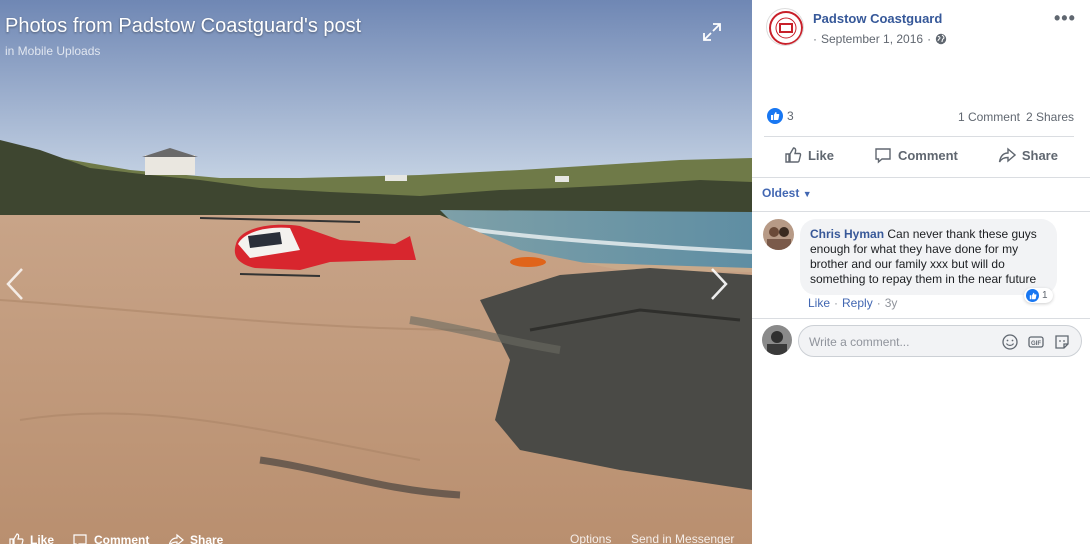  I want to click on options-link: Options, so click(590, 538).